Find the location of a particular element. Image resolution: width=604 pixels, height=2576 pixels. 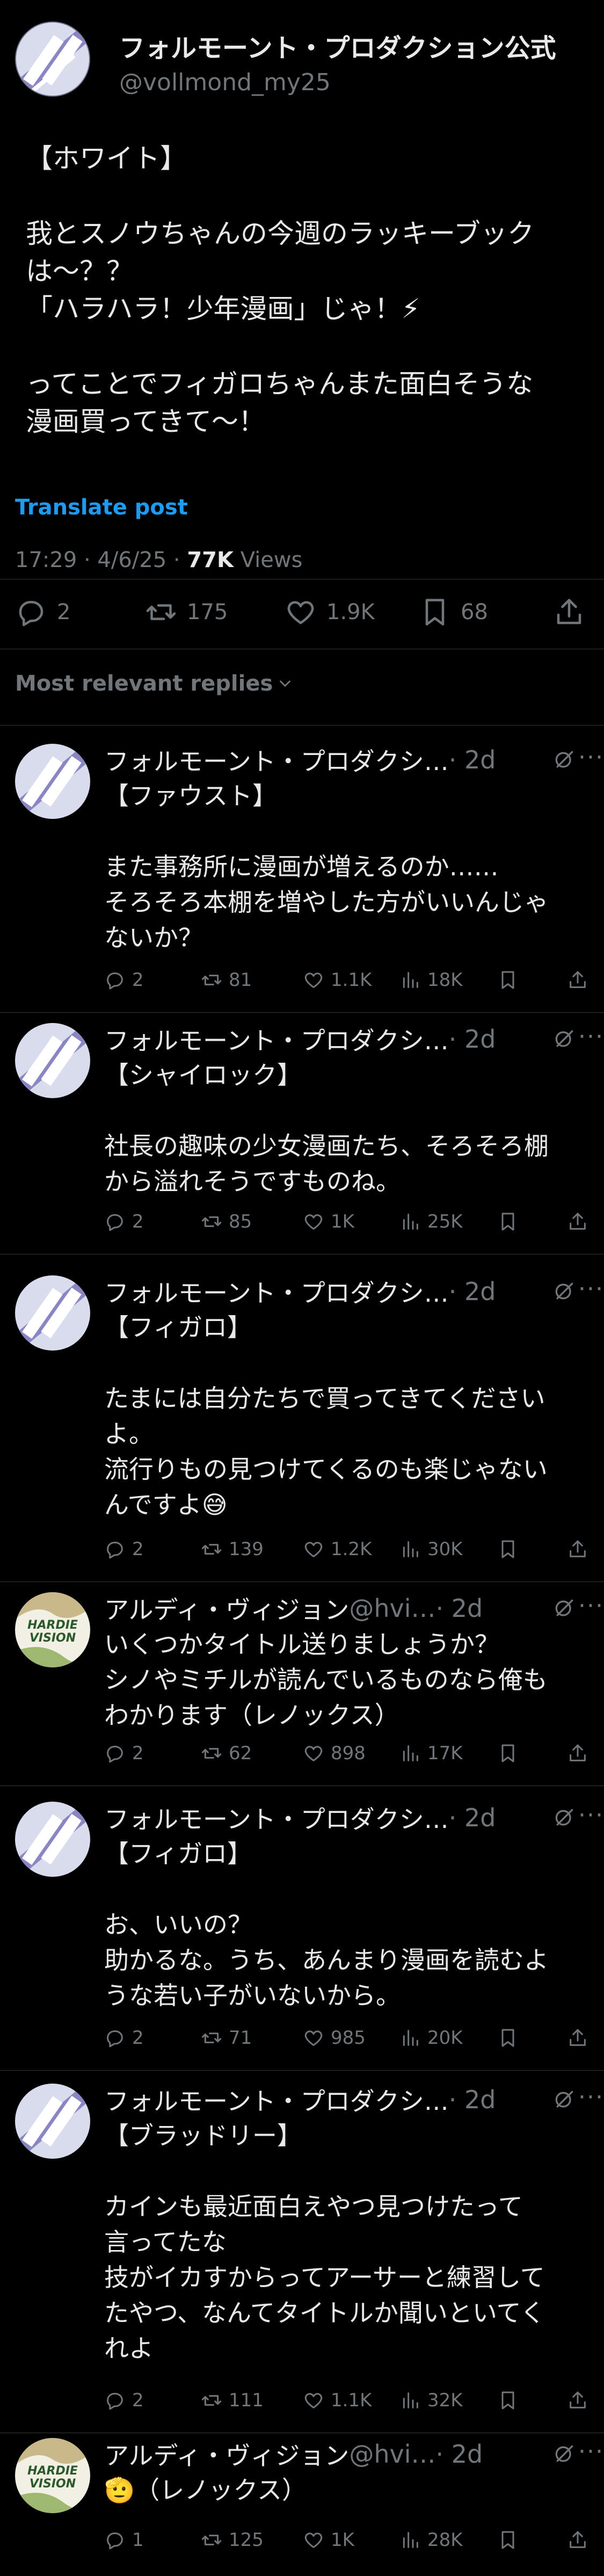

views-button: 32K is located at coordinates (431, 2400).